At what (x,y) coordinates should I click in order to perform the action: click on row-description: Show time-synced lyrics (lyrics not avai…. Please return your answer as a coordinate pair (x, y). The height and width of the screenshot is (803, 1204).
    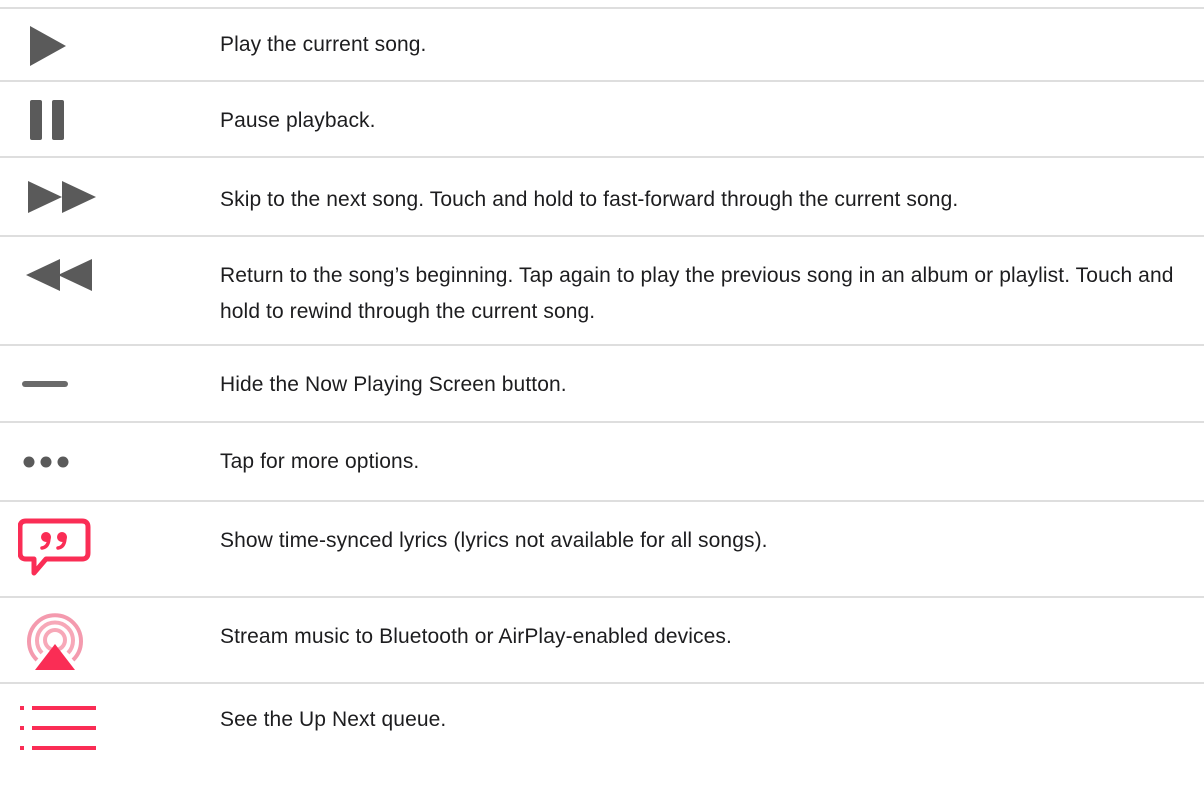
    Looking at the image, I should click on (494, 540).